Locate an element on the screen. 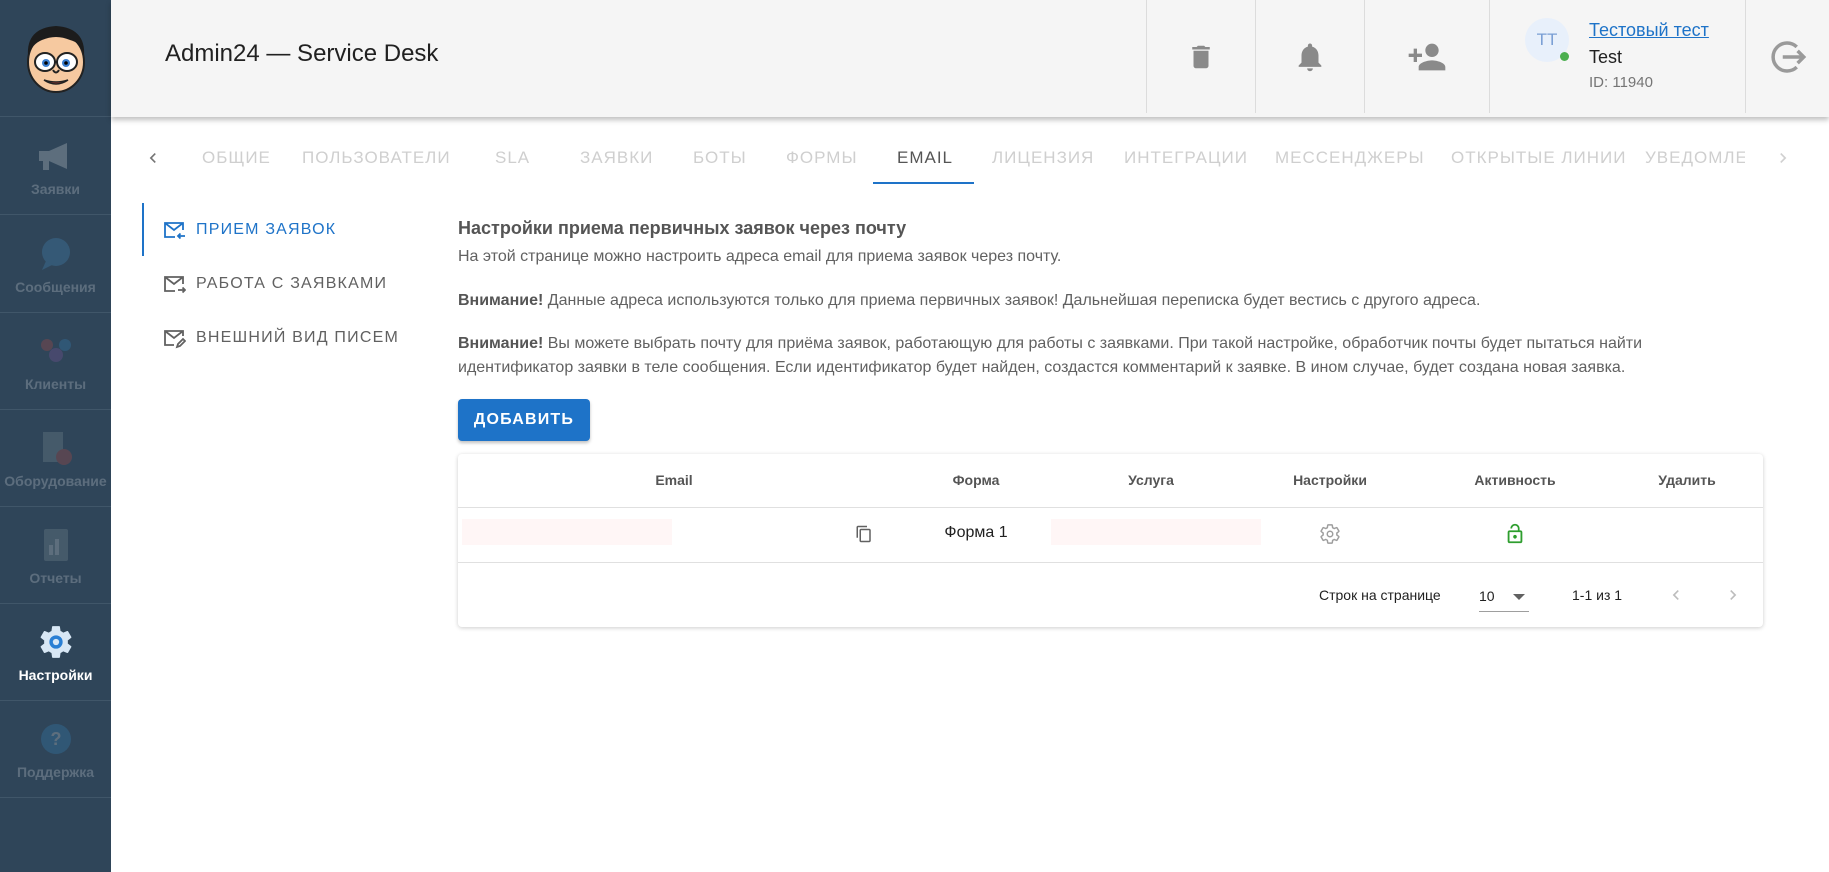 This screenshot has width=1829, height=872. logout-button is located at coordinates (1787, 56).